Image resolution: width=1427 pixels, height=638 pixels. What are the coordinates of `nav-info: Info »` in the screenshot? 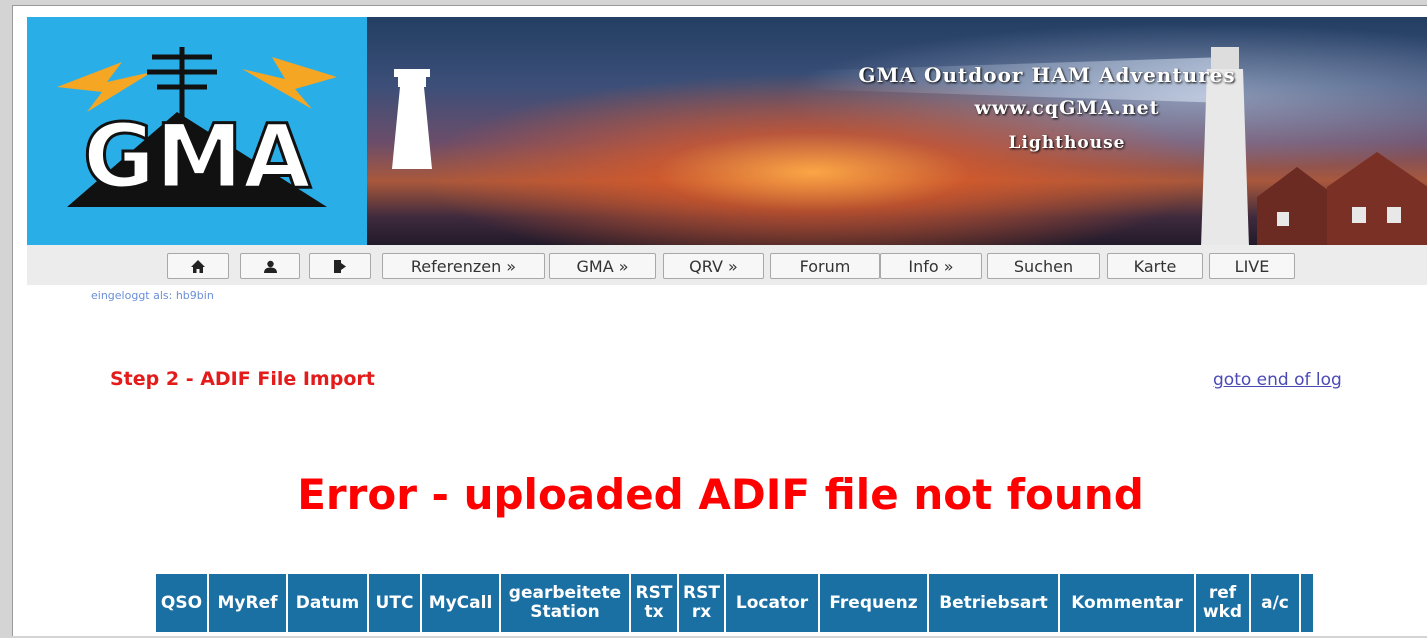 It's located at (931, 266).